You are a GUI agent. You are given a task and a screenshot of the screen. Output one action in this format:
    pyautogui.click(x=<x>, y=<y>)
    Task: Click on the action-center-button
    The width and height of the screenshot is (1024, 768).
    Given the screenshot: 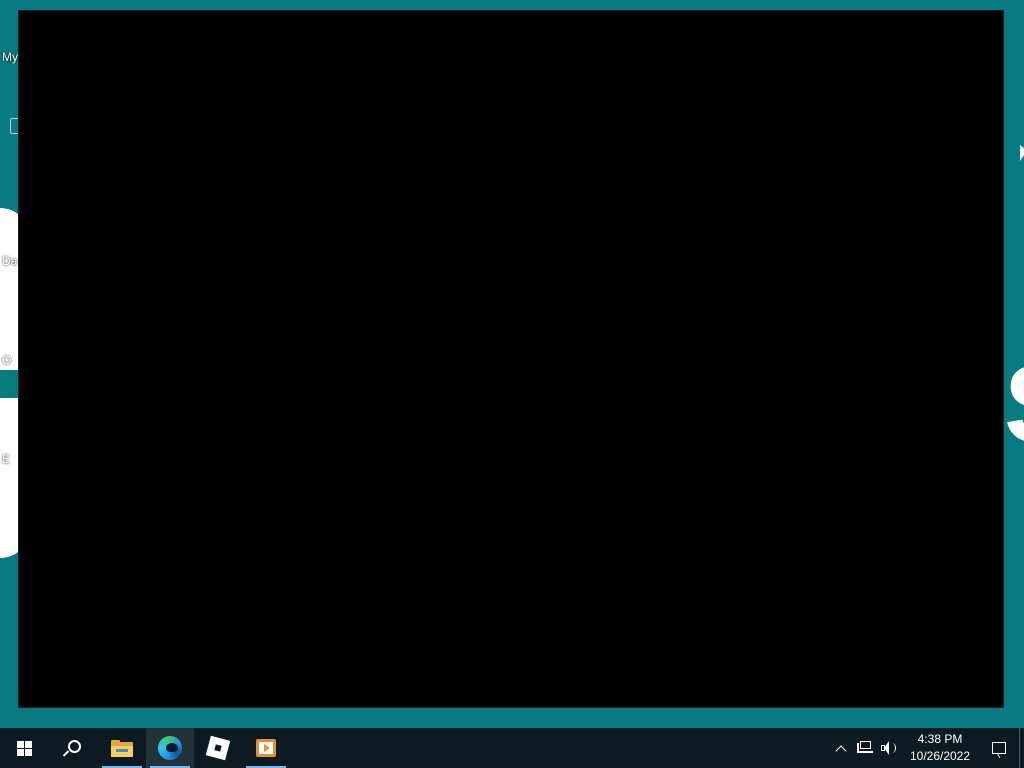 What is the action you would take?
    pyautogui.click(x=999, y=748)
    